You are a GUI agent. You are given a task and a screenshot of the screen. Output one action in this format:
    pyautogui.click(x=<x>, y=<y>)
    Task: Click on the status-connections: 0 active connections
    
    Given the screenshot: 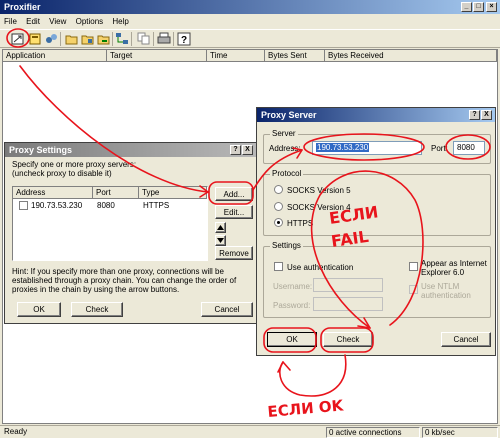 What is the action you would take?
    pyautogui.click(x=373, y=432)
    